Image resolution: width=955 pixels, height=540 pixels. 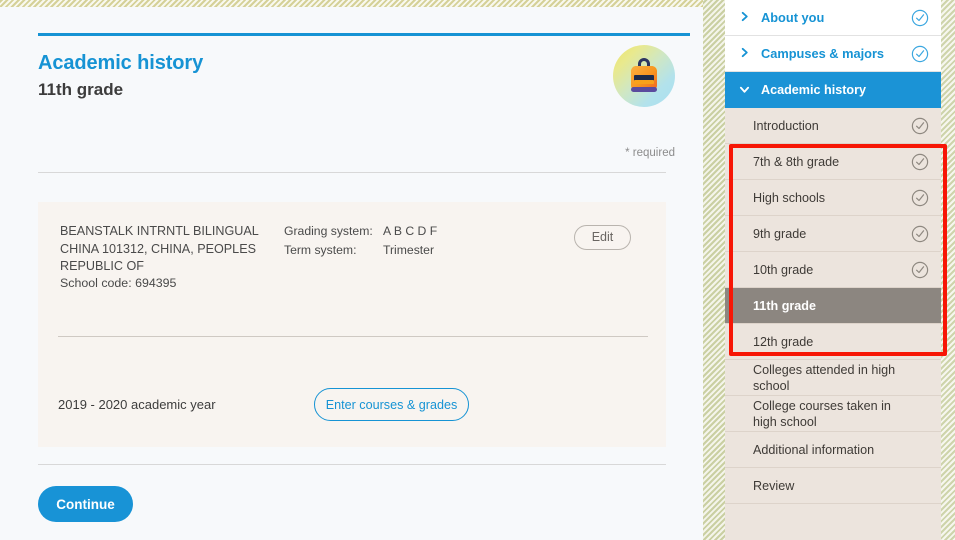 I want to click on required-note: * required, so click(x=650, y=153).